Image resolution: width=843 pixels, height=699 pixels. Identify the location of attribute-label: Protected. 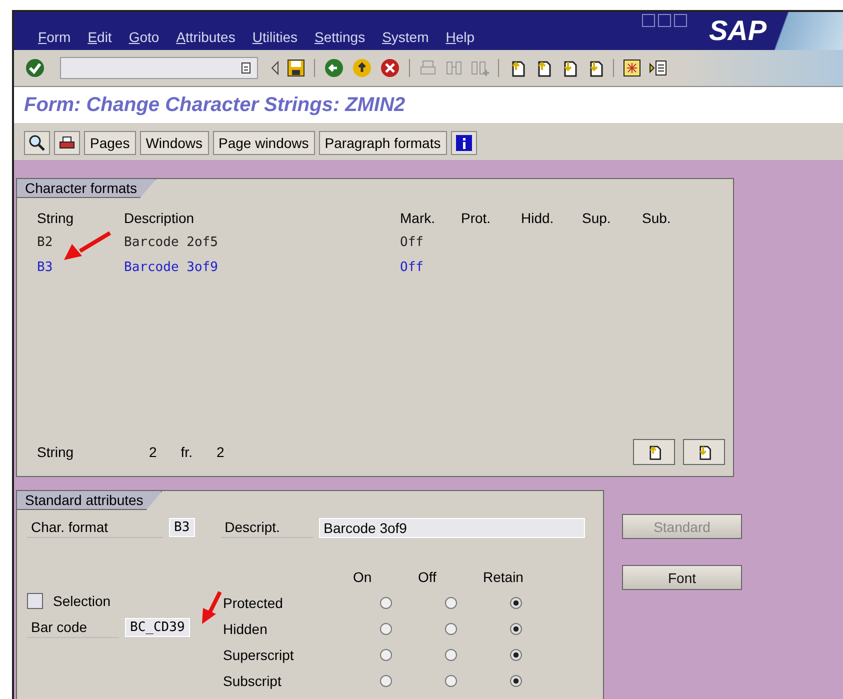
(253, 603).